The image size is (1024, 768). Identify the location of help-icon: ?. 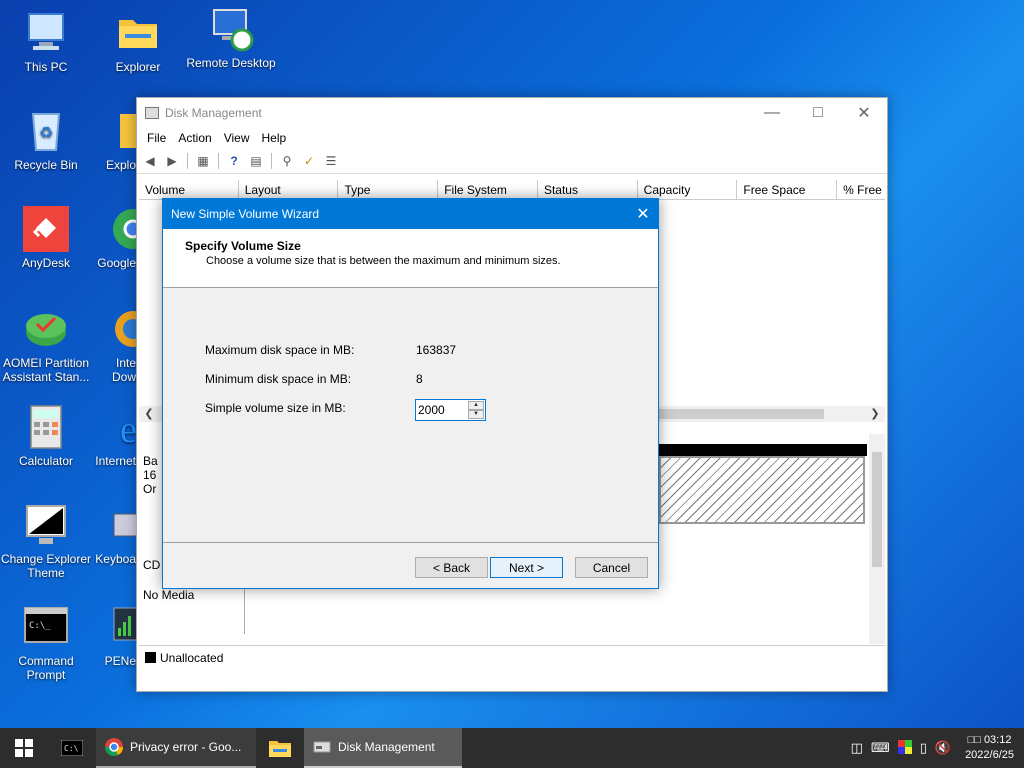
(234, 161).